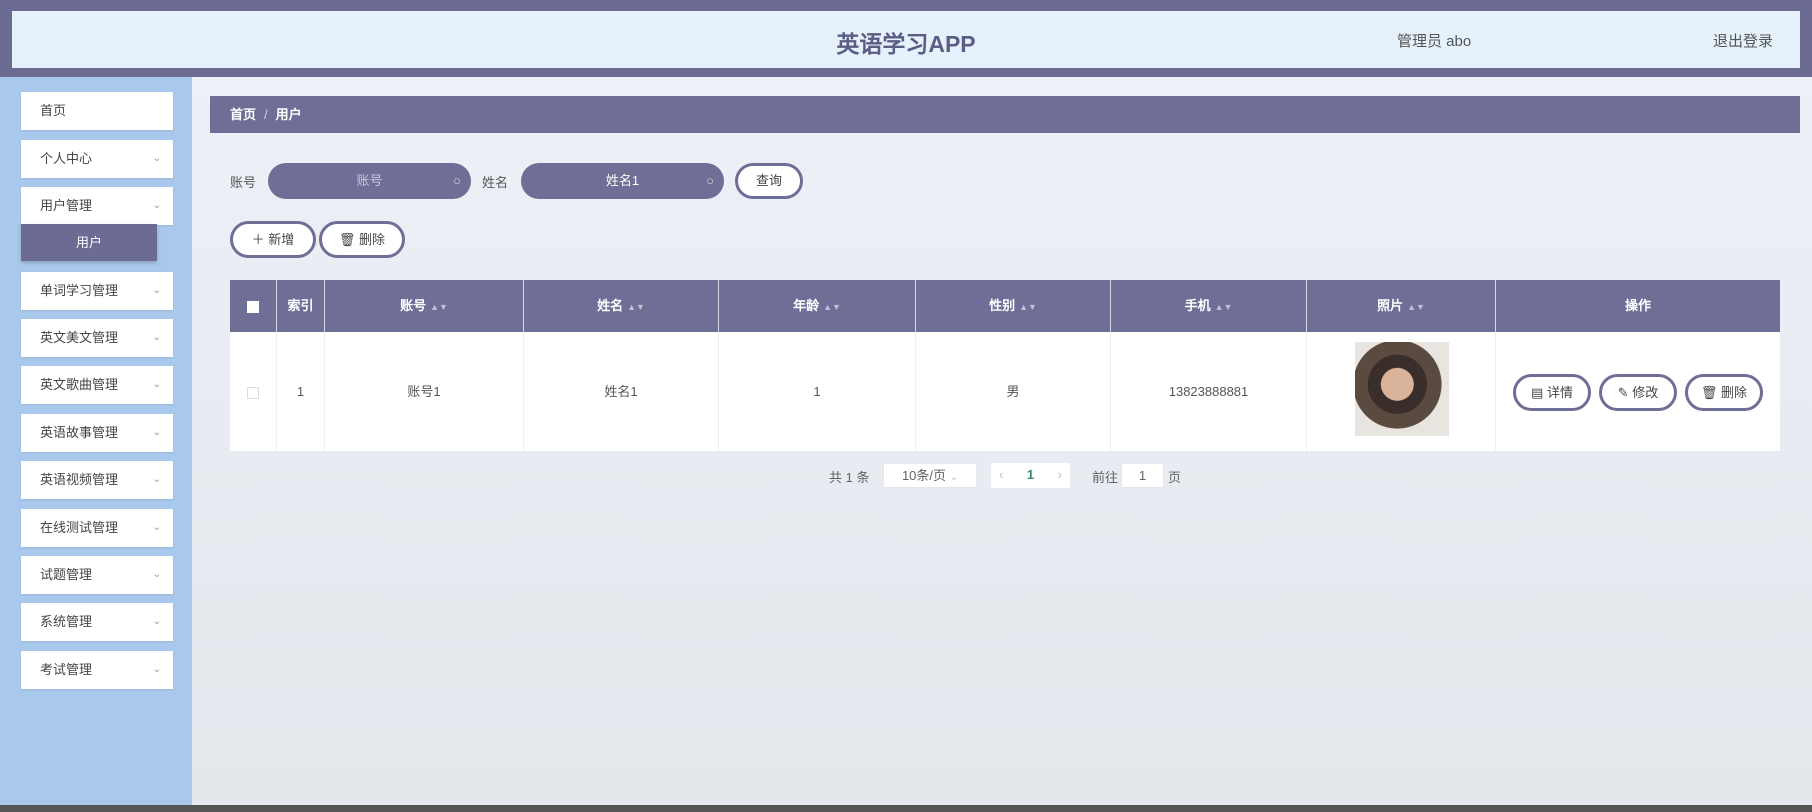 The image size is (1812, 812). Describe the element at coordinates (253, 306) in the screenshot. I see `select-all-checkbox` at that location.